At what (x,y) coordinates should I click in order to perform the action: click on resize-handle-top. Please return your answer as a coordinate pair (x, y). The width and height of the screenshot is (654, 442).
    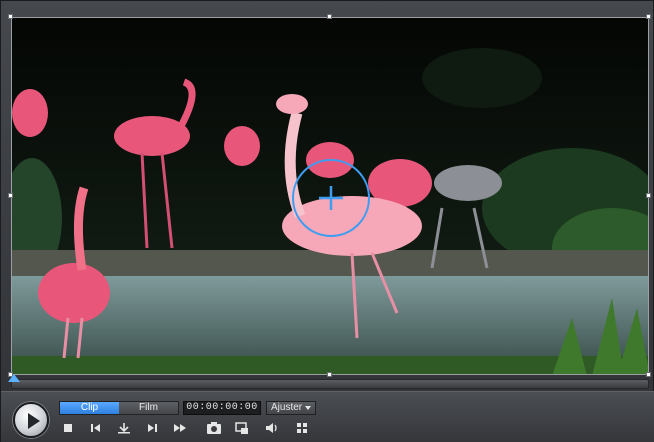
    Looking at the image, I should click on (329, 16).